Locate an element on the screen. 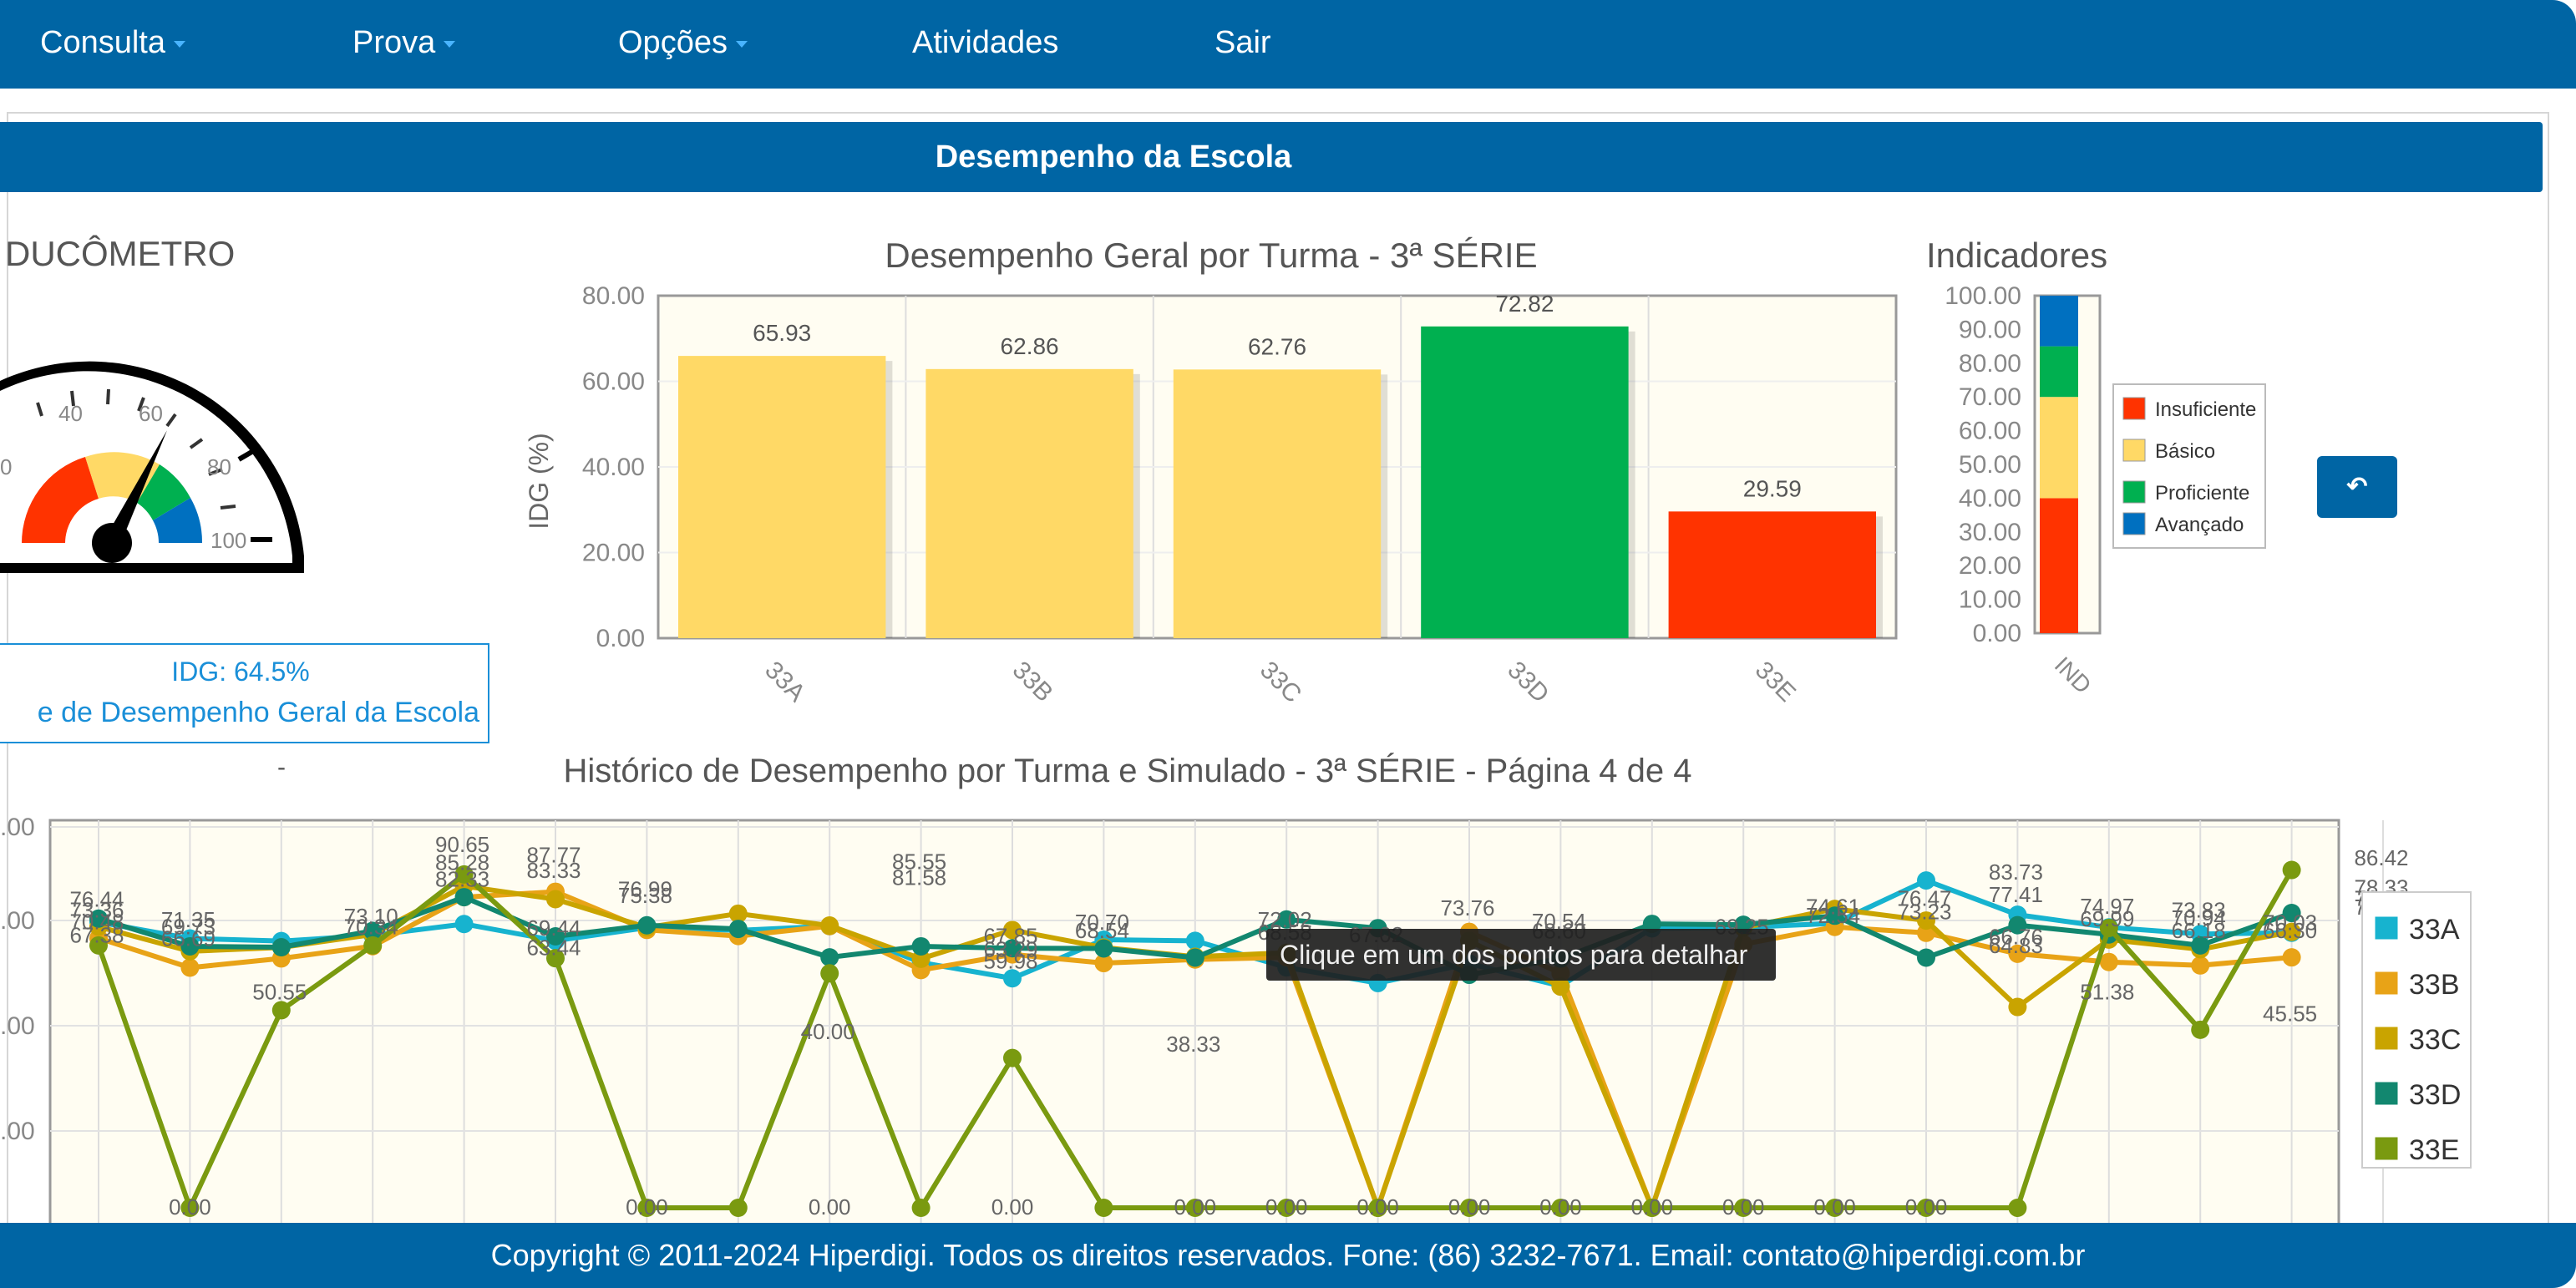  legend-swatch-33A is located at coordinates (2386, 928).